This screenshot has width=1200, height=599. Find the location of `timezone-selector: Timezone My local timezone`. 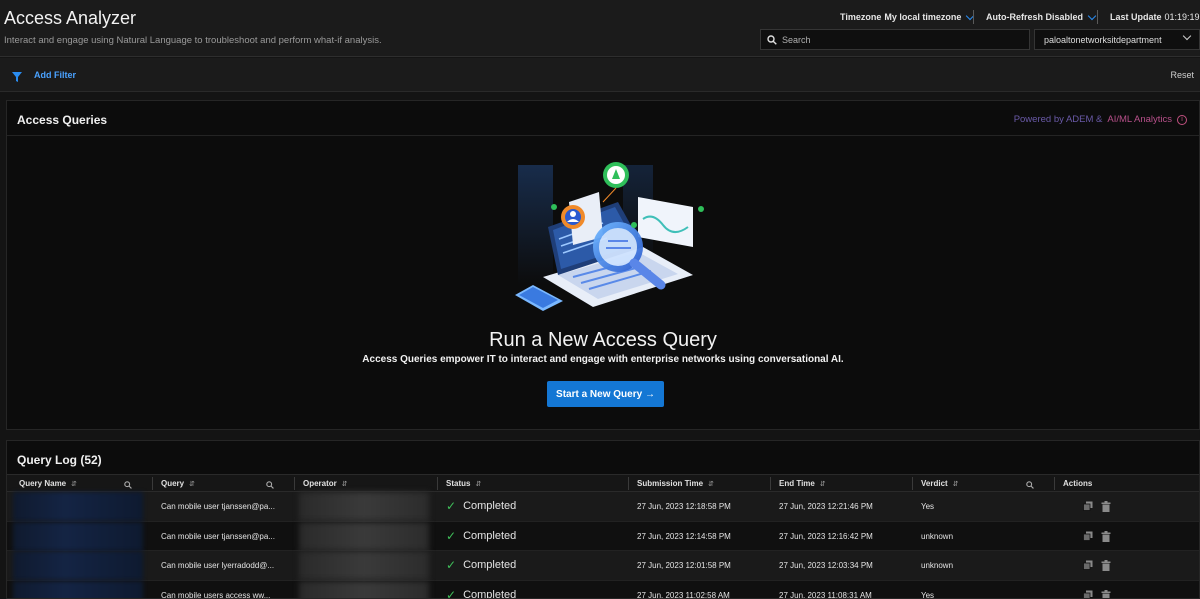

timezone-selector: Timezone My local timezone is located at coordinates (907, 16).